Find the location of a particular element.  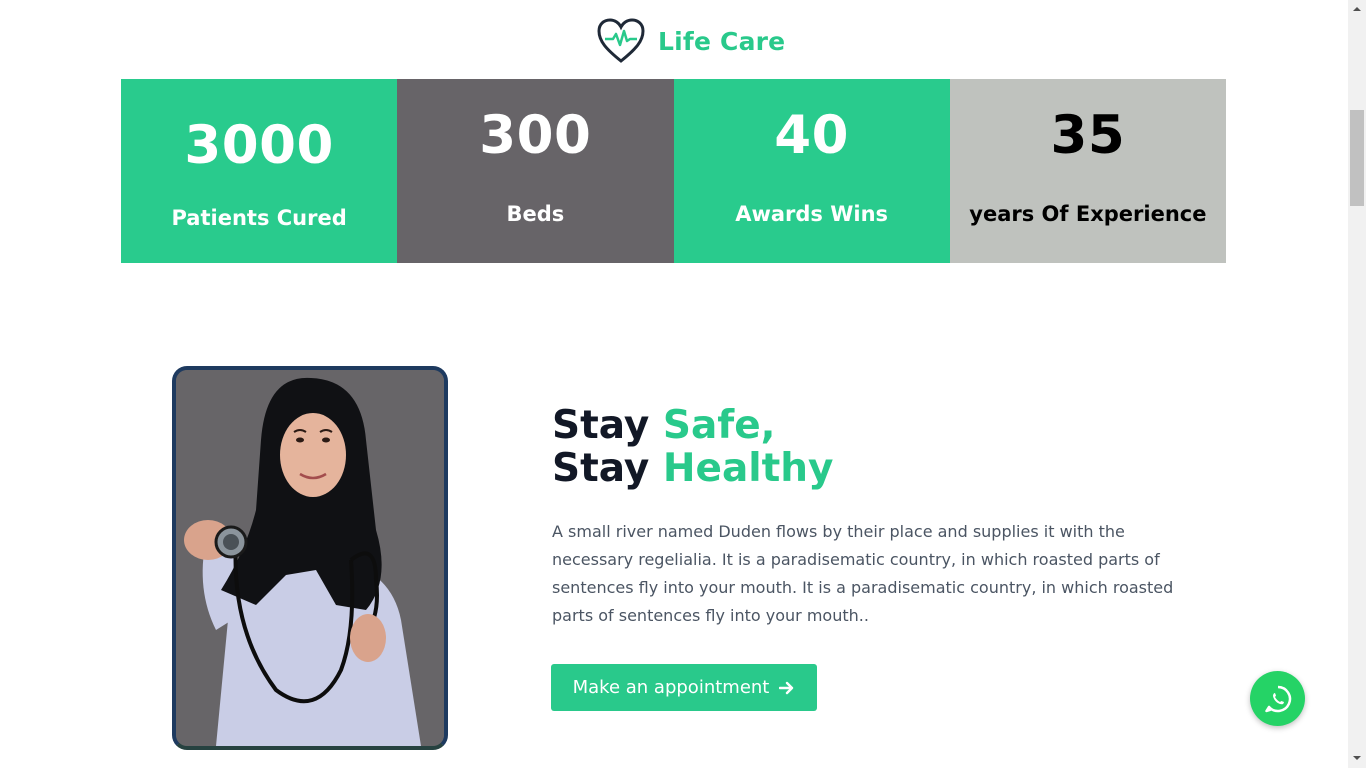

brand-logo: Life Care is located at coordinates (690, 41).